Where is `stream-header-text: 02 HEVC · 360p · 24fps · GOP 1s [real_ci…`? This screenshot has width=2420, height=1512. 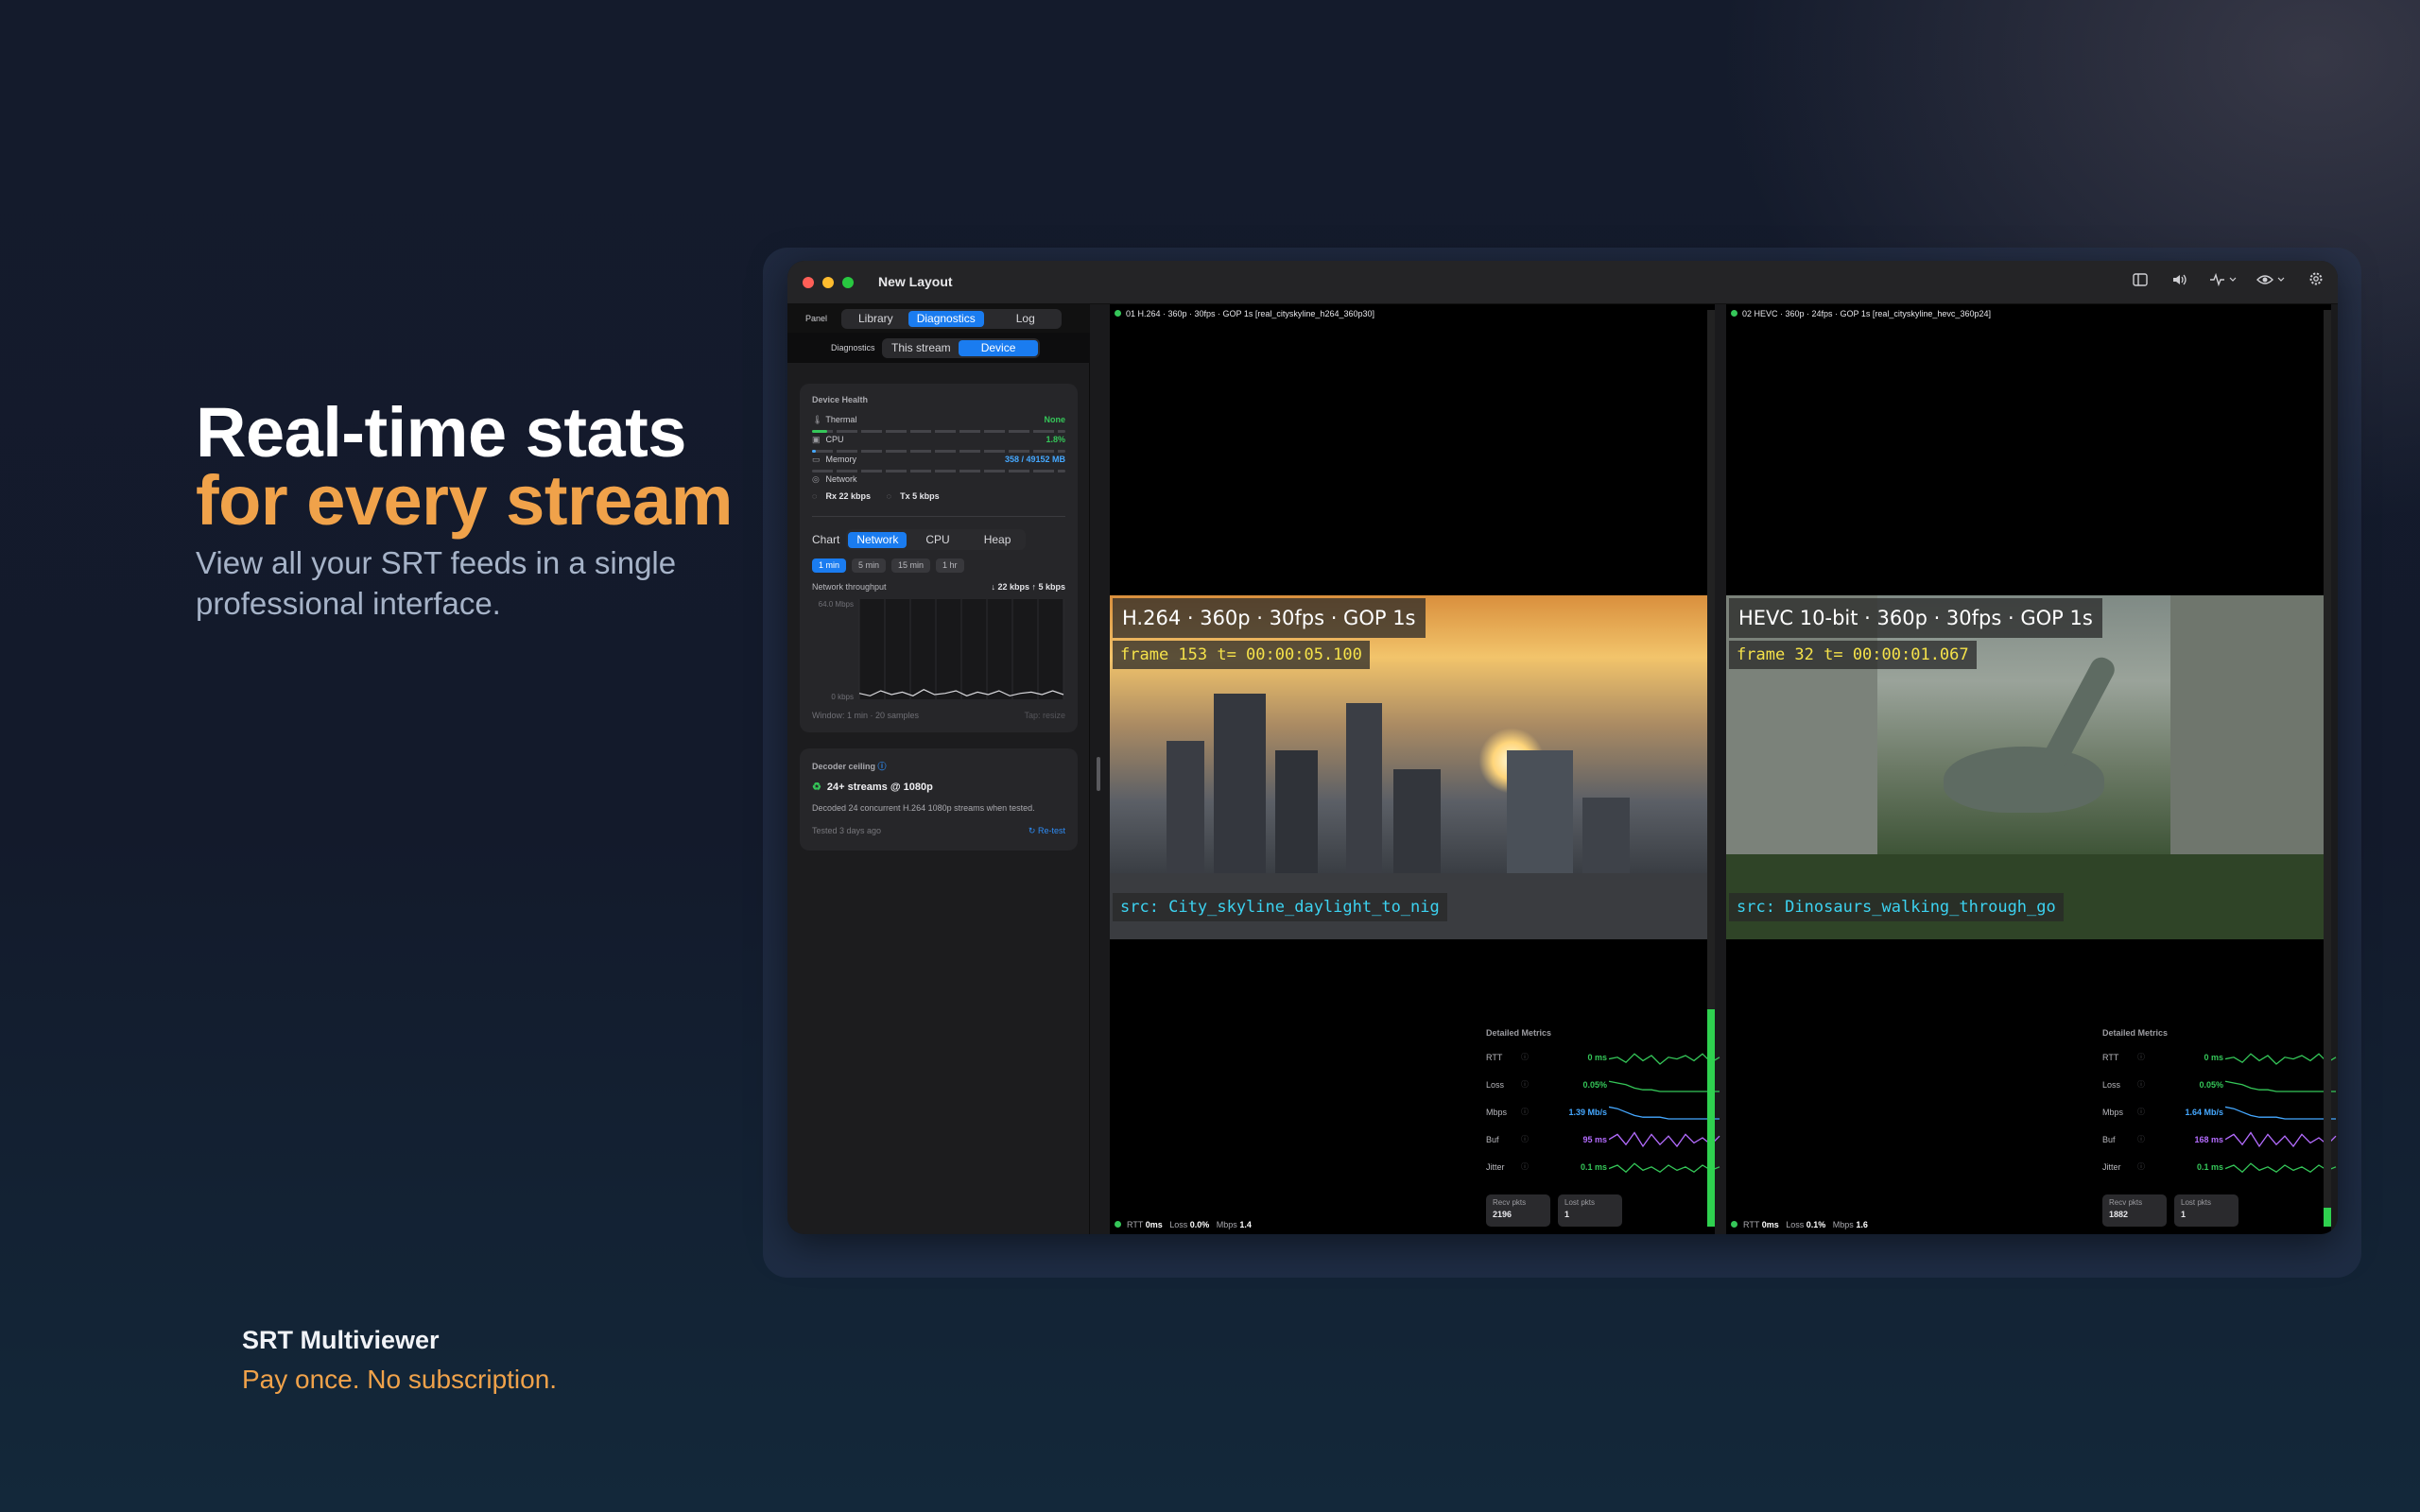 stream-header-text: 02 HEVC · 360p · 24fps · GOP 1s [real_ci… is located at coordinates (1866, 313).